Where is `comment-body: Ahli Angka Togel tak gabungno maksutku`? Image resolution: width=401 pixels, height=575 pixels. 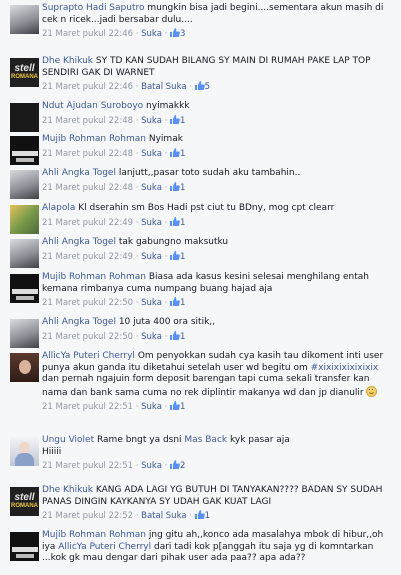 comment-body: Ahli Angka Togel tak gabungno maksutku is located at coordinates (218, 243).